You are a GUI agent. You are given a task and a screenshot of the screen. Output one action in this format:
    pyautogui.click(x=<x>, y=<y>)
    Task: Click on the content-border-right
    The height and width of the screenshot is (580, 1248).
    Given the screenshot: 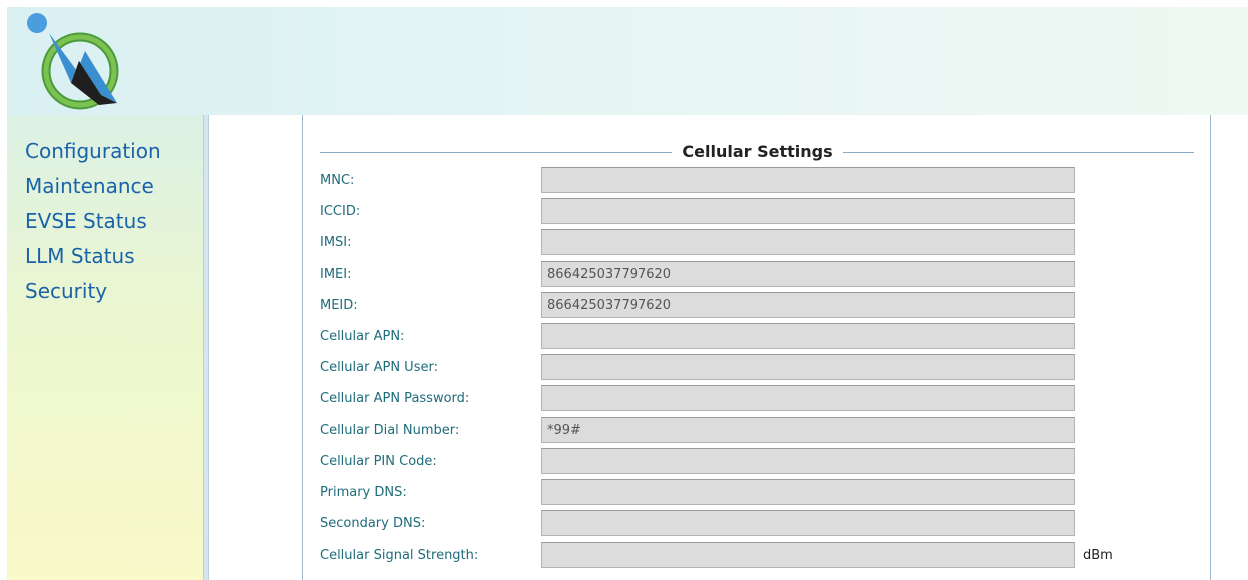 What is the action you would take?
    pyautogui.click(x=1210, y=347)
    